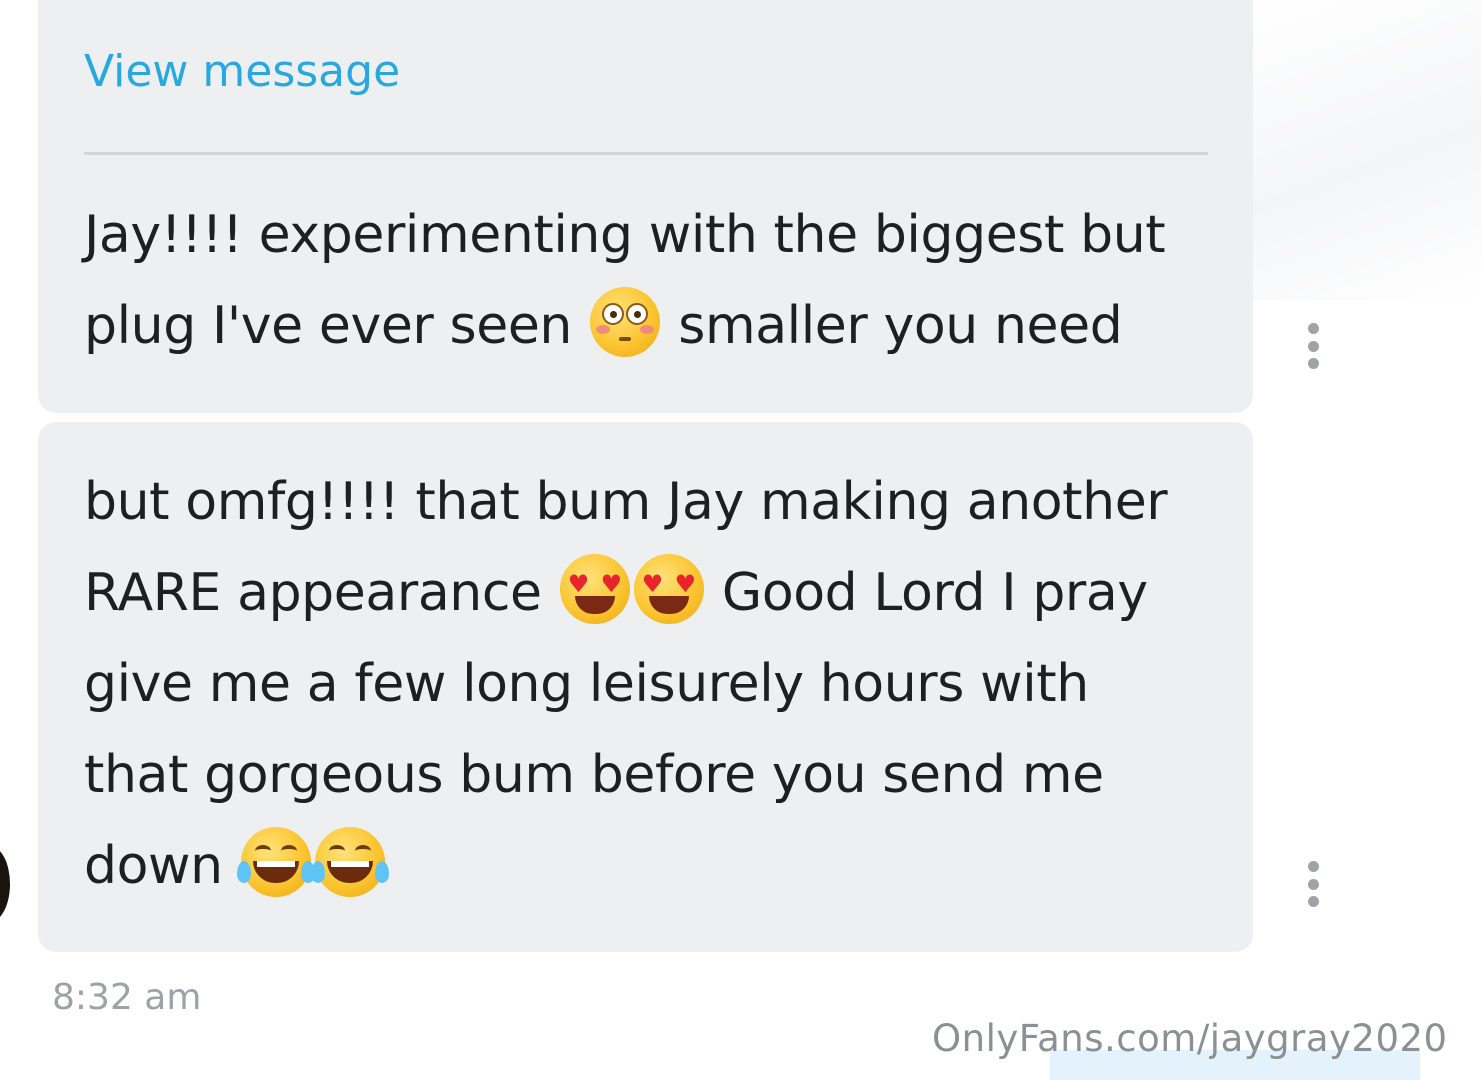  What do you see at coordinates (1190, 1038) in the screenshot?
I see `watermark: OnlyFans.com/jaygray2020` at bounding box center [1190, 1038].